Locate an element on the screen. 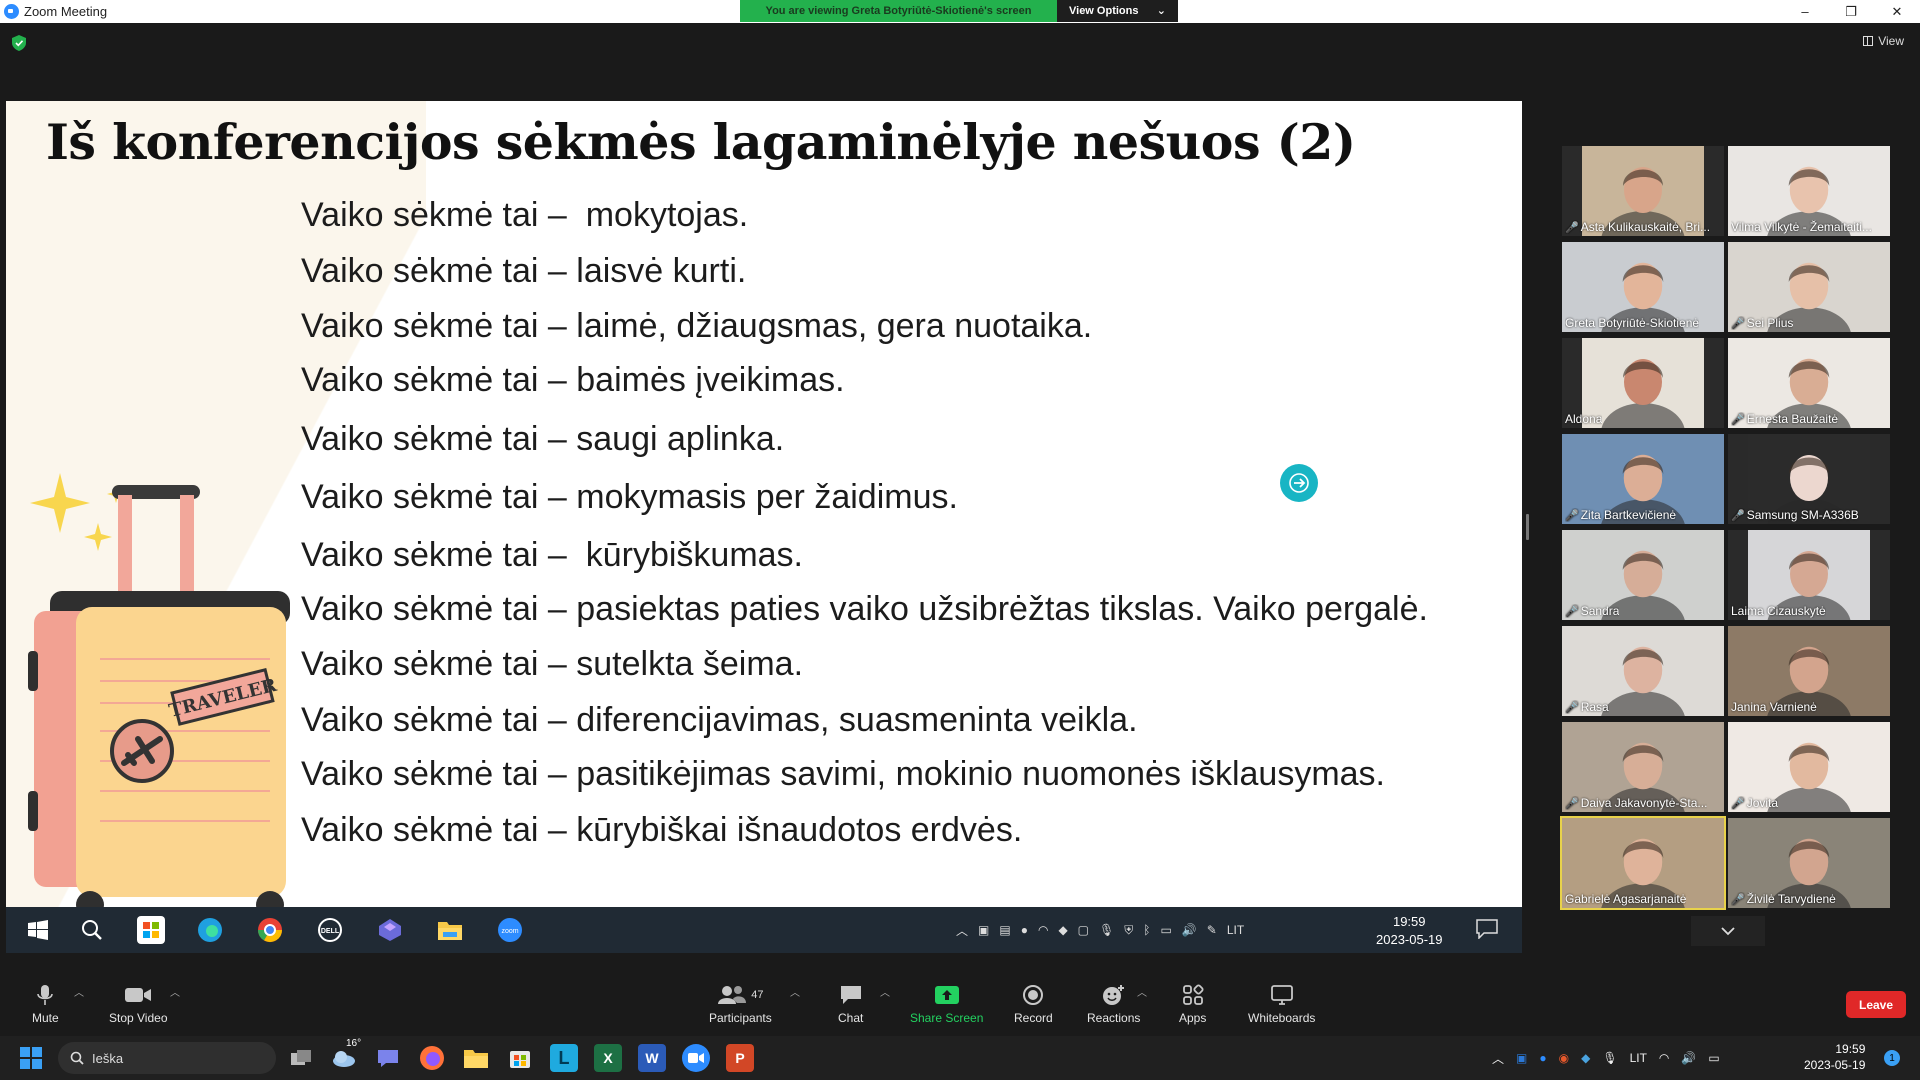  participant-name: Sandra is located at coordinates (1600, 611).